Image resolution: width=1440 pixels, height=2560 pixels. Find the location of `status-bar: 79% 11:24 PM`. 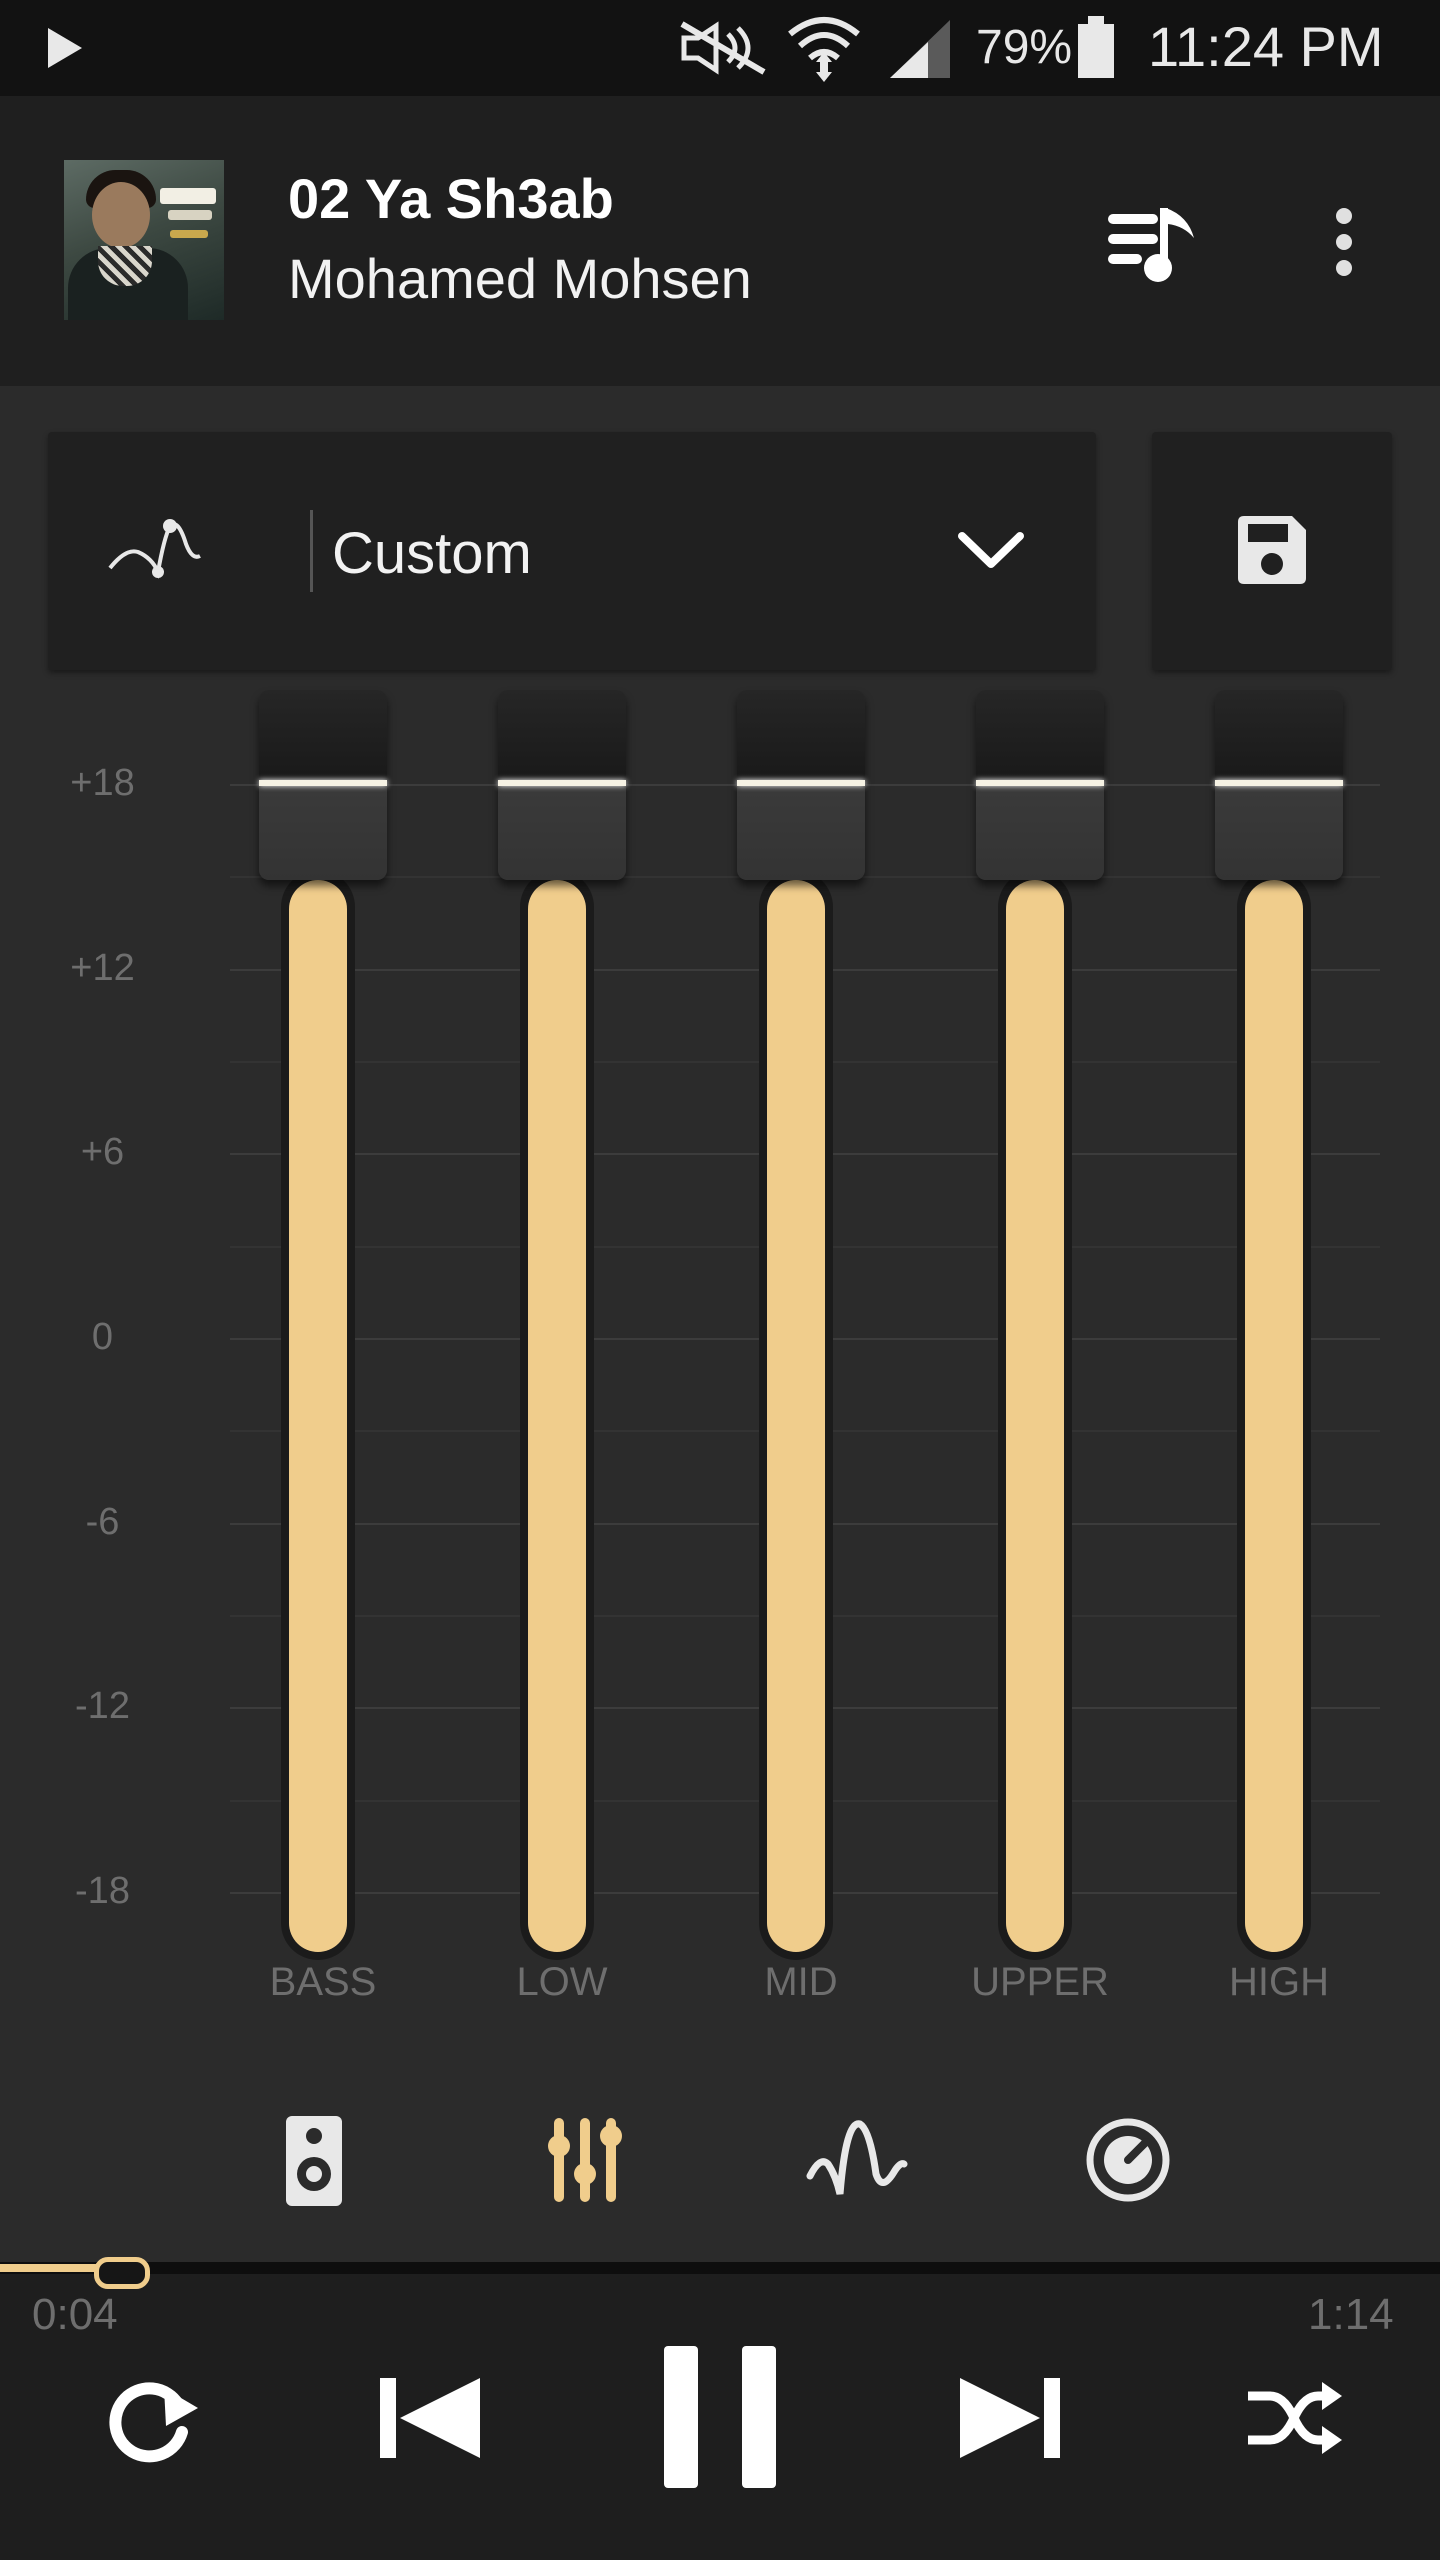

status-bar: 79% 11:24 PM is located at coordinates (720, 48).